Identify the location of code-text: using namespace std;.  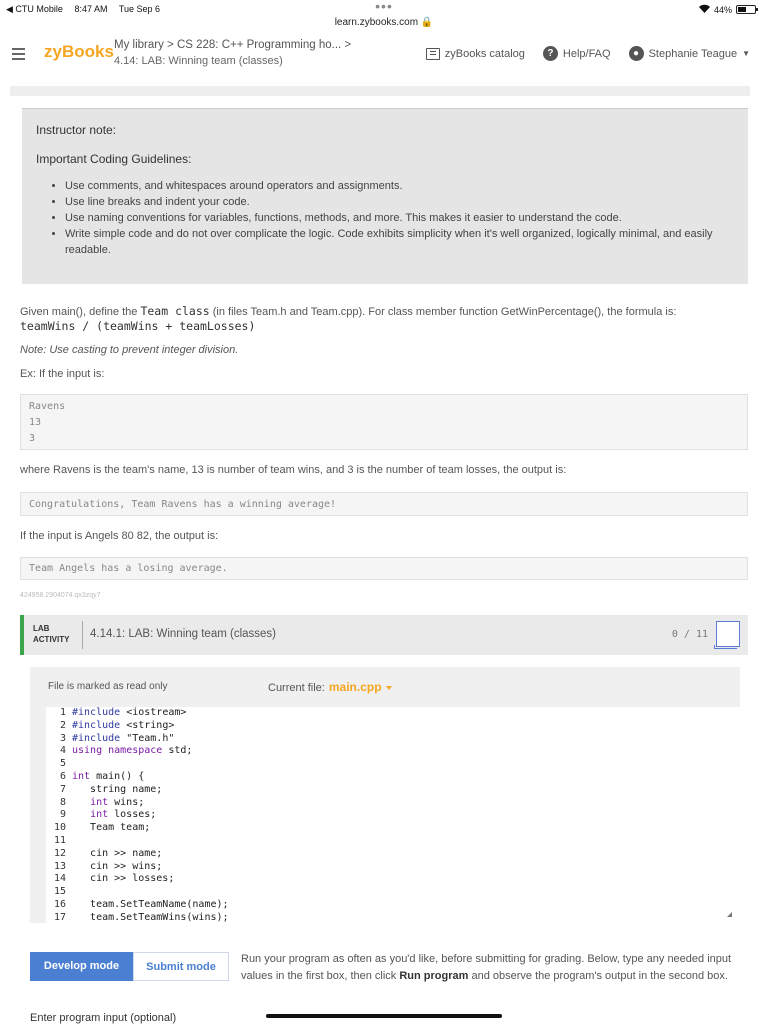
(132, 751).